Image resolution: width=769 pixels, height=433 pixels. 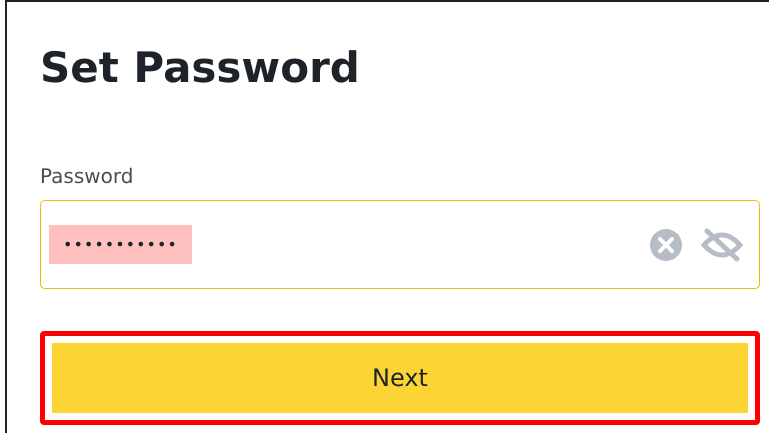 I want to click on clear-icon, so click(x=666, y=245).